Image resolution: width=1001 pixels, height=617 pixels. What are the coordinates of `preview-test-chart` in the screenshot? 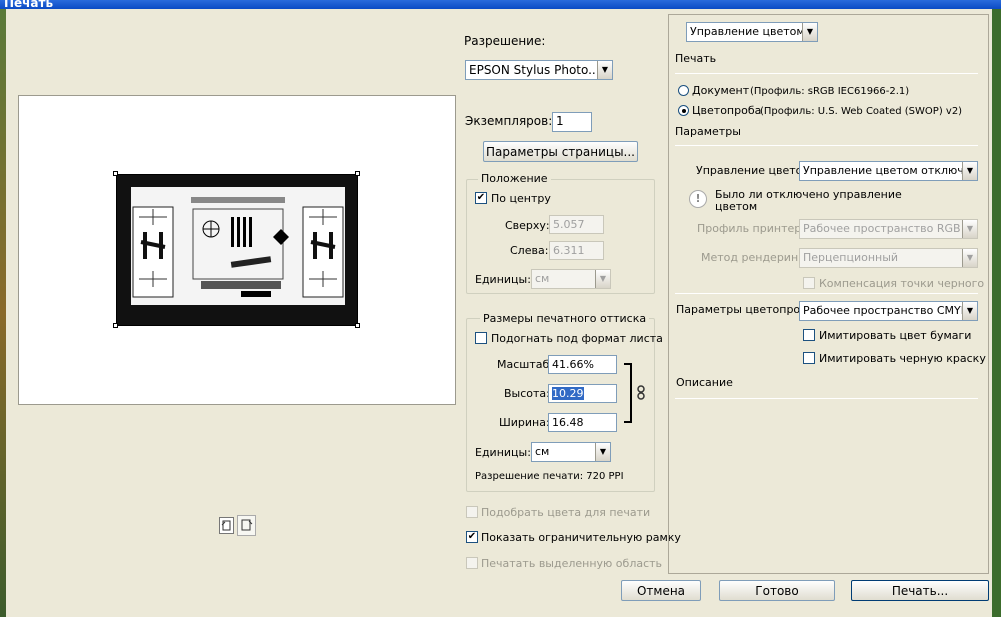 It's located at (238, 246).